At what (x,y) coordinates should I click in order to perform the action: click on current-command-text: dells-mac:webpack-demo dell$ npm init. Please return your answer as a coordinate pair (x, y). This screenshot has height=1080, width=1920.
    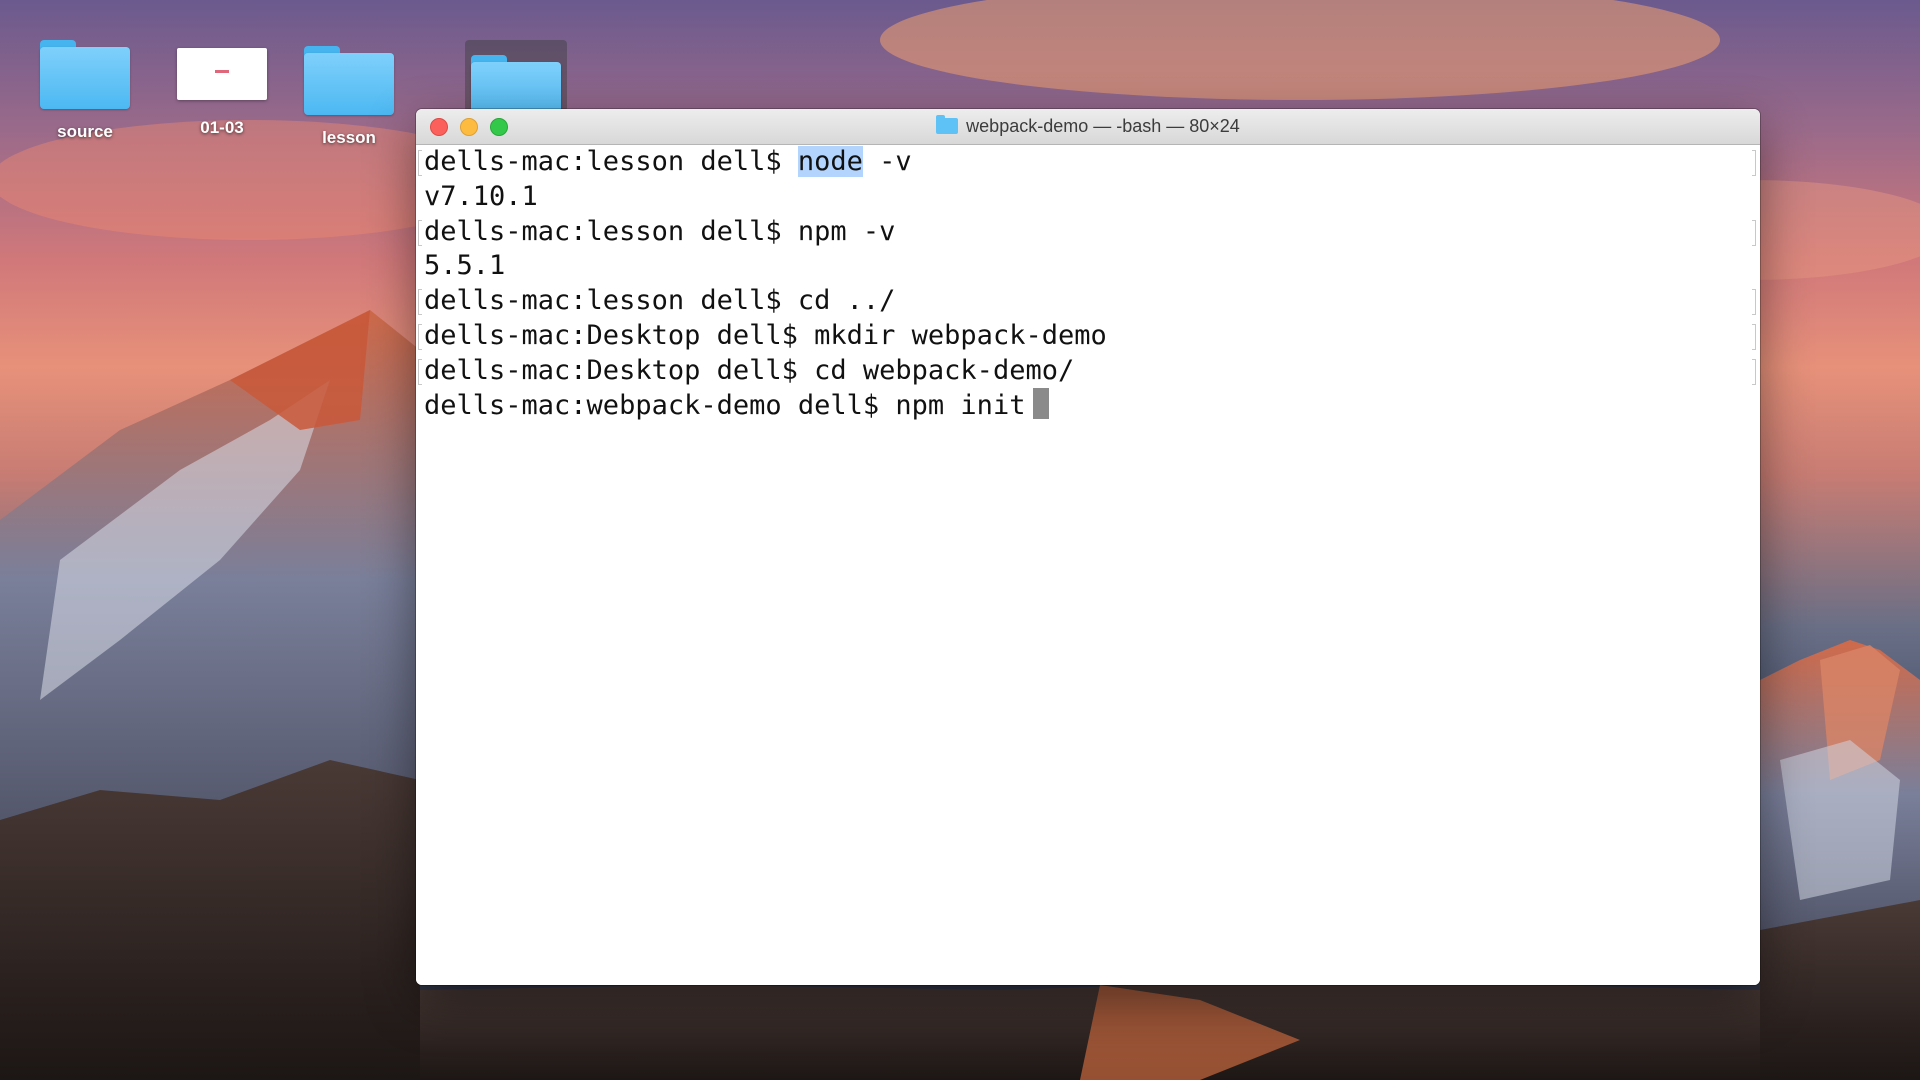
    Looking at the image, I should click on (725, 405).